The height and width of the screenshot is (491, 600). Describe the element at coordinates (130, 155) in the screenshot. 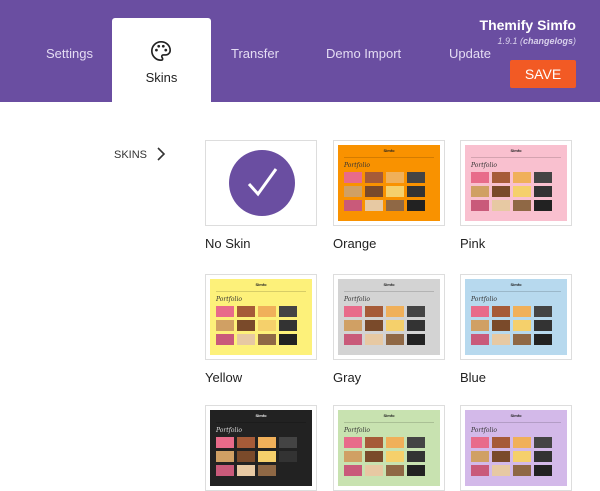

I see `sidebar-skins-label: SKINS` at that location.